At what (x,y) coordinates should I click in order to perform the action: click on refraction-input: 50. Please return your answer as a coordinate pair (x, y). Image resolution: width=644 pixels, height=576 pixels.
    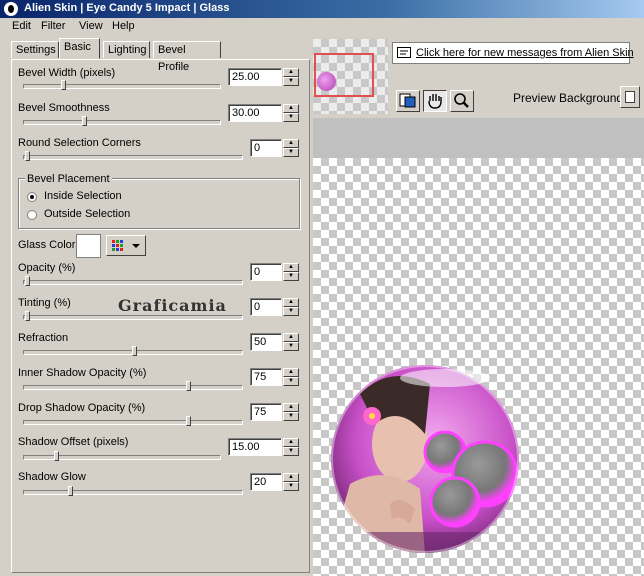
    Looking at the image, I should click on (266, 342).